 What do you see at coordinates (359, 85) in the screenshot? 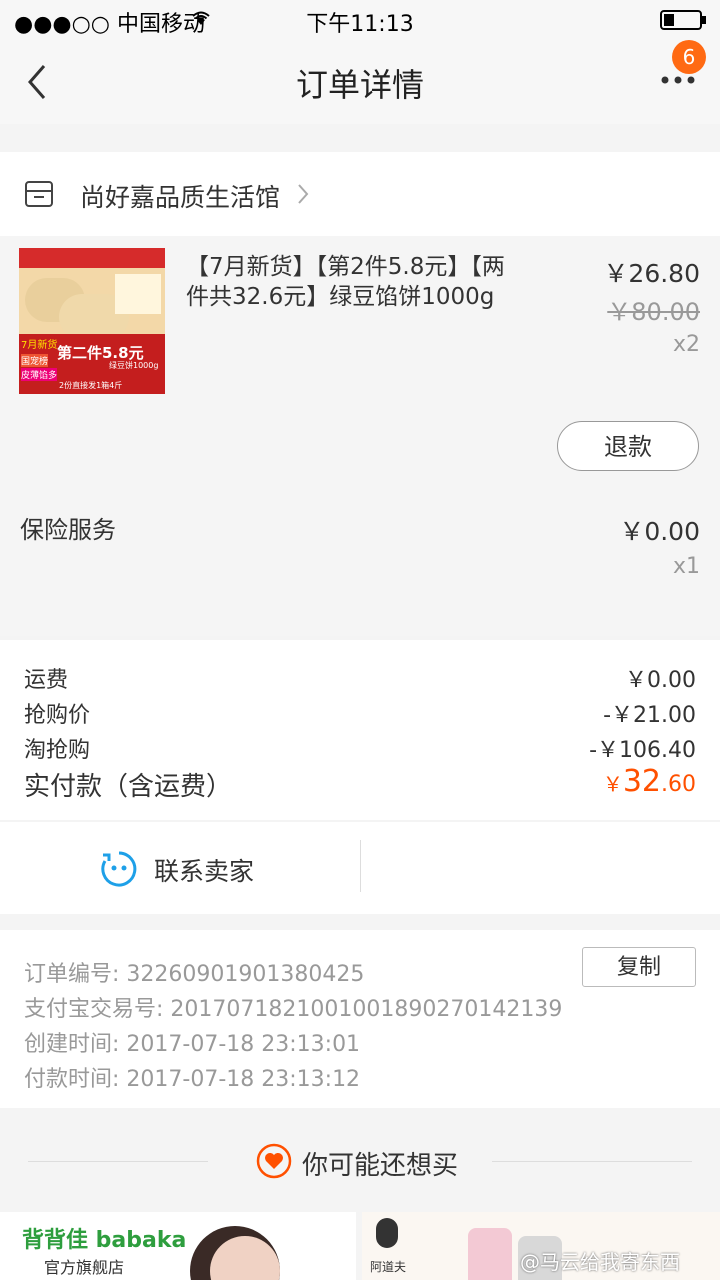
I see `page-title: 订单详情` at bounding box center [359, 85].